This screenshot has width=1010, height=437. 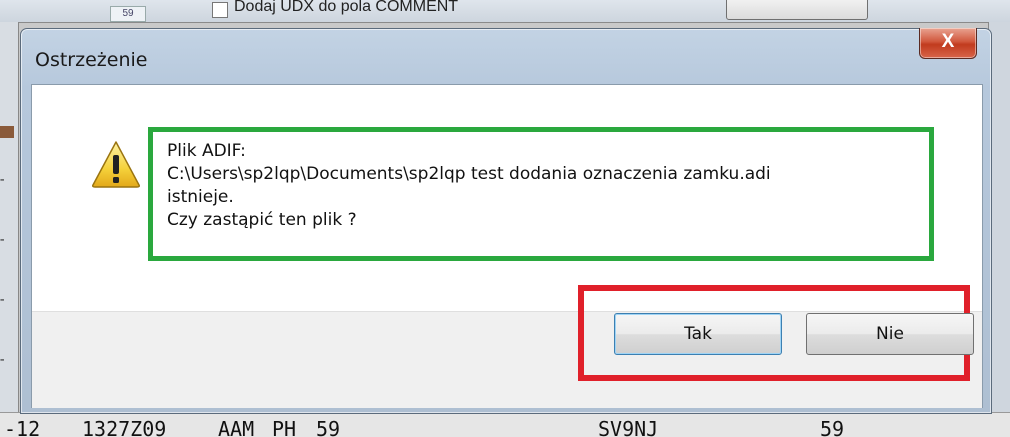 What do you see at coordinates (7, 132) in the screenshot?
I see `background-band` at bounding box center [7, 132].